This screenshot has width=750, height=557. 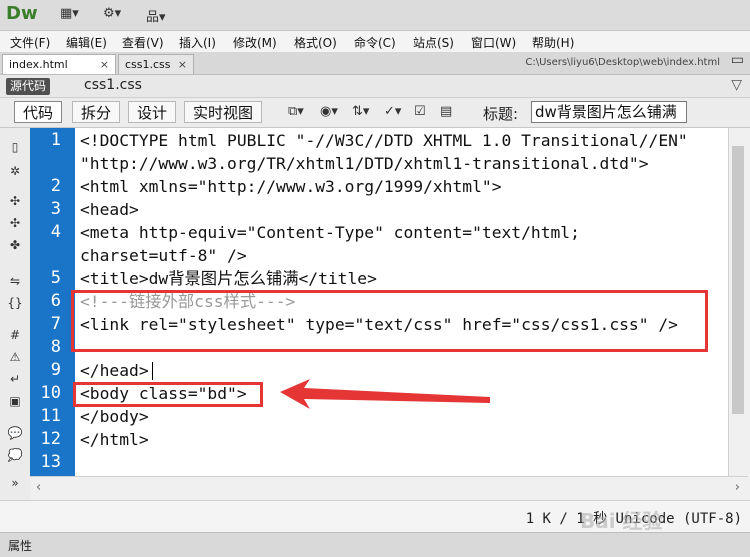 I want to click on syntax-coloring-icon: ▣, so click(x=15, y=401).